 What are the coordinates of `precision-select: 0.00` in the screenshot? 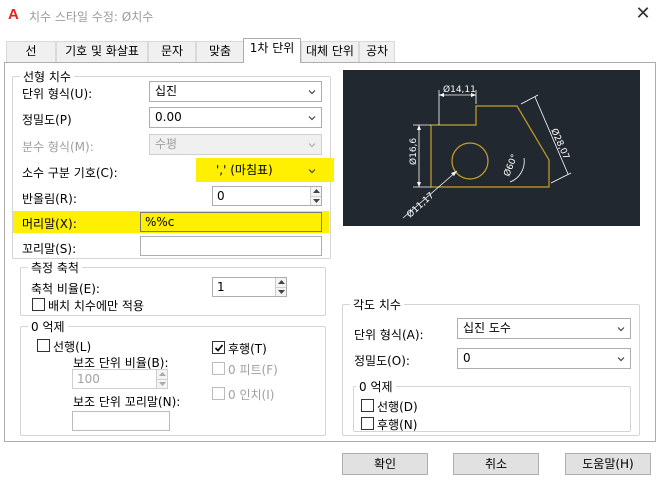 It's located at (235, 117).